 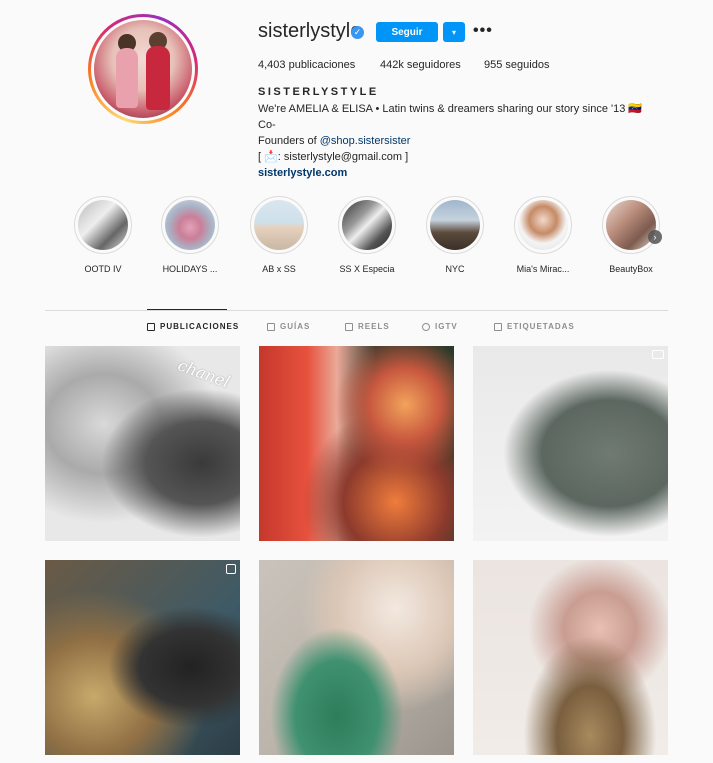 I want to click on profile-avatar, so click(x=143, y=69).